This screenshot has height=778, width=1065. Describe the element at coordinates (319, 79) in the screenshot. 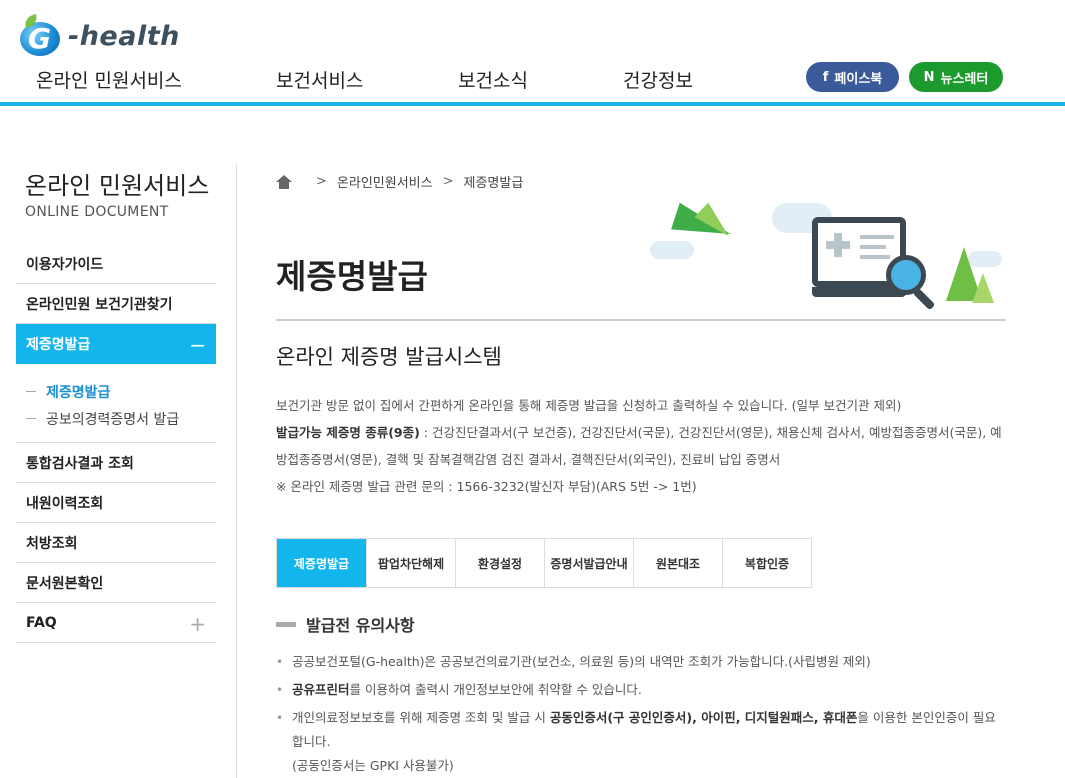

I see `nav-health-service: 보건서비스` at that location.